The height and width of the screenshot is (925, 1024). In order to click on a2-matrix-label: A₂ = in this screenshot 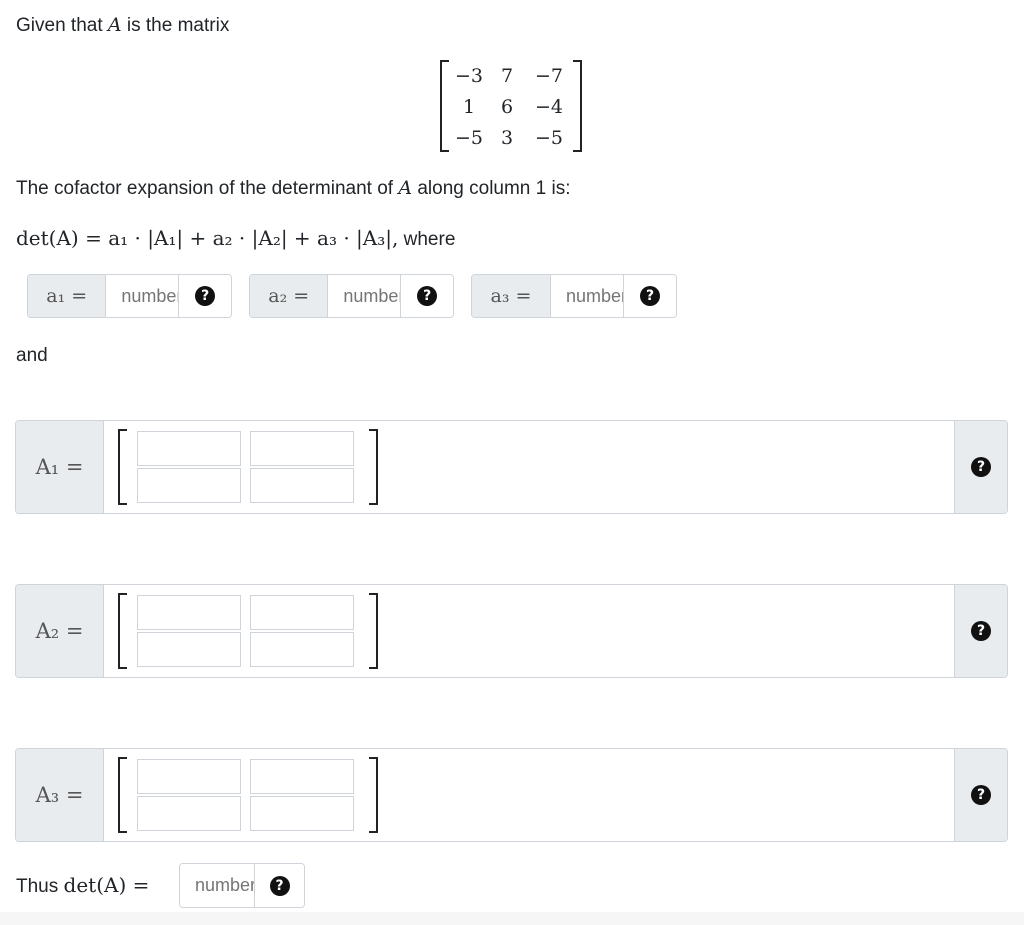, I will do `click(60, 631)`.